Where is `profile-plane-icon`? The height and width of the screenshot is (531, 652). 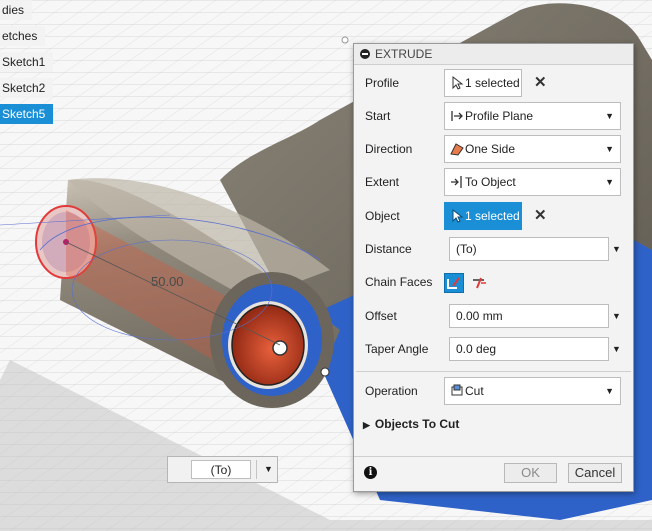 profile-plane-icon is located at coordinates (457, 116).